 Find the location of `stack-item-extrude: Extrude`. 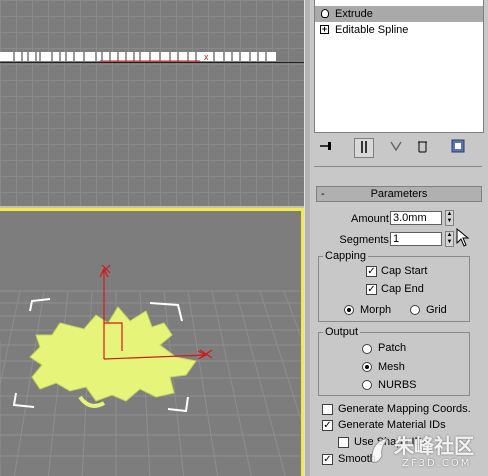

stack-item-extrude: Extrude is located at coordinates (399, 14).